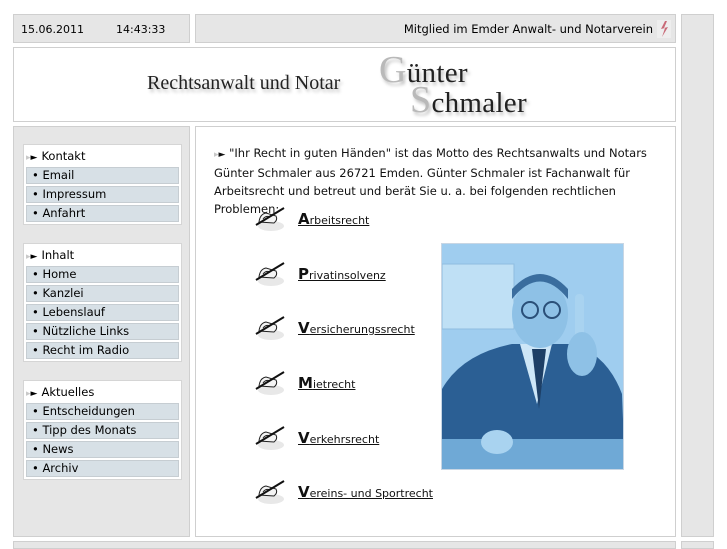 The image size is (727, 549). I want to click on practice-area-name: ereins- und Sportrecht, so click(371, 493).